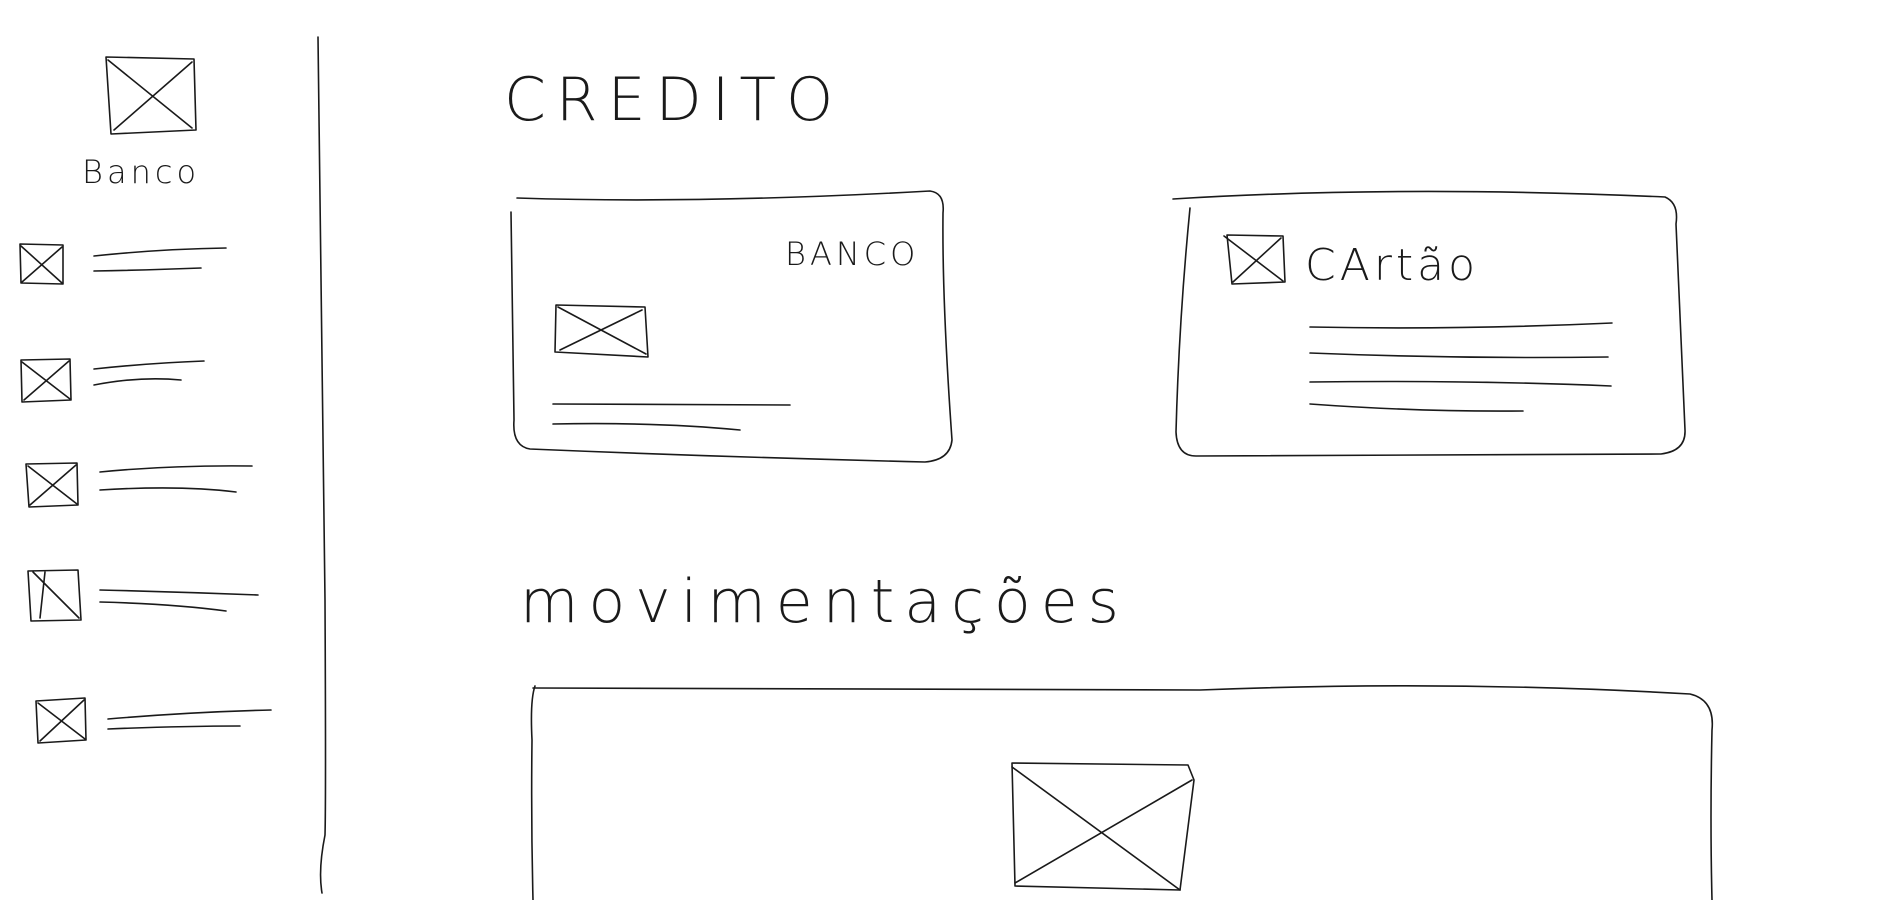  Describe the element at coordinates (731, 326) in the screenshot. I see `bank-card: BANCO` at that location.